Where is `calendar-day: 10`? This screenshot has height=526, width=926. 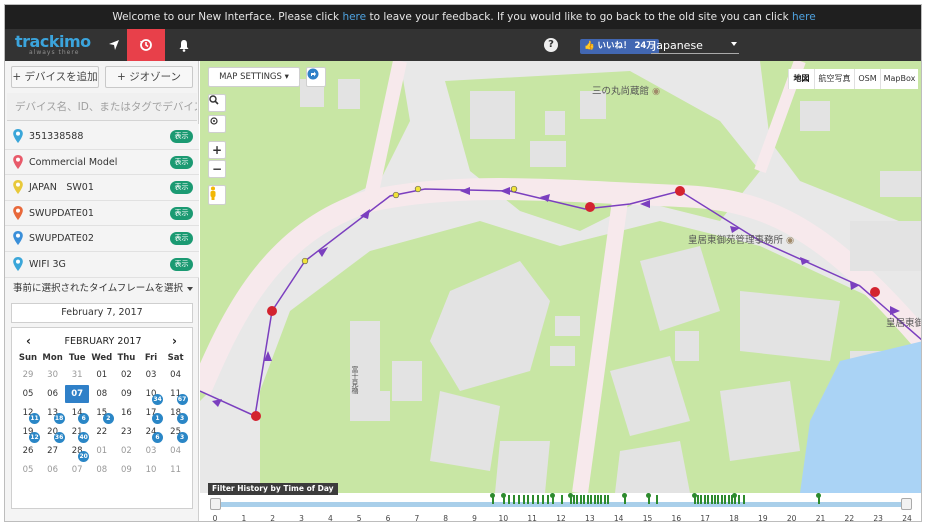 calendar-day: 10 is located at coordinates (151, 470).